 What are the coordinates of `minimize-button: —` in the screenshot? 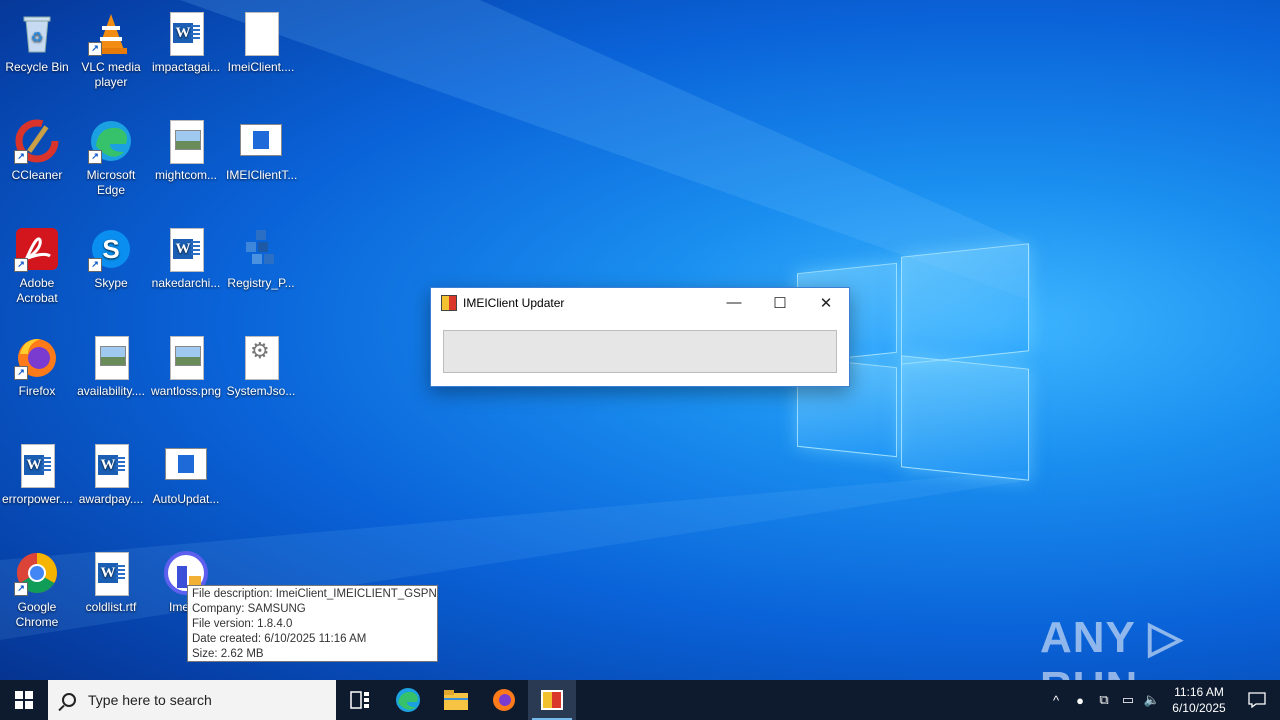 It's located at (734, 302).